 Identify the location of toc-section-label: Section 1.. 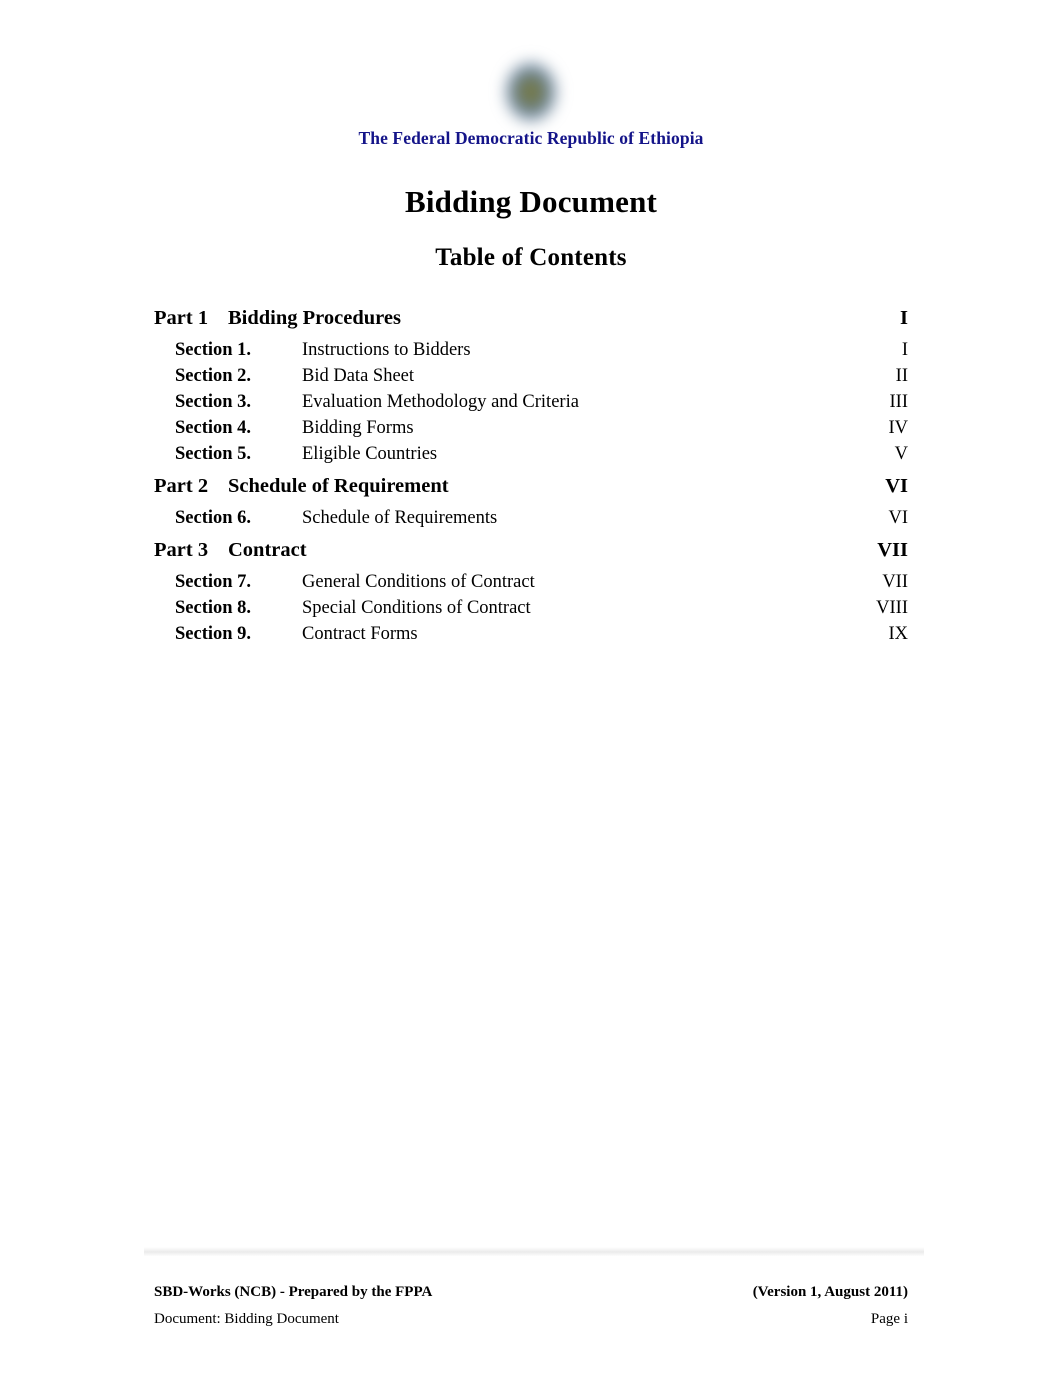
(213, 350).